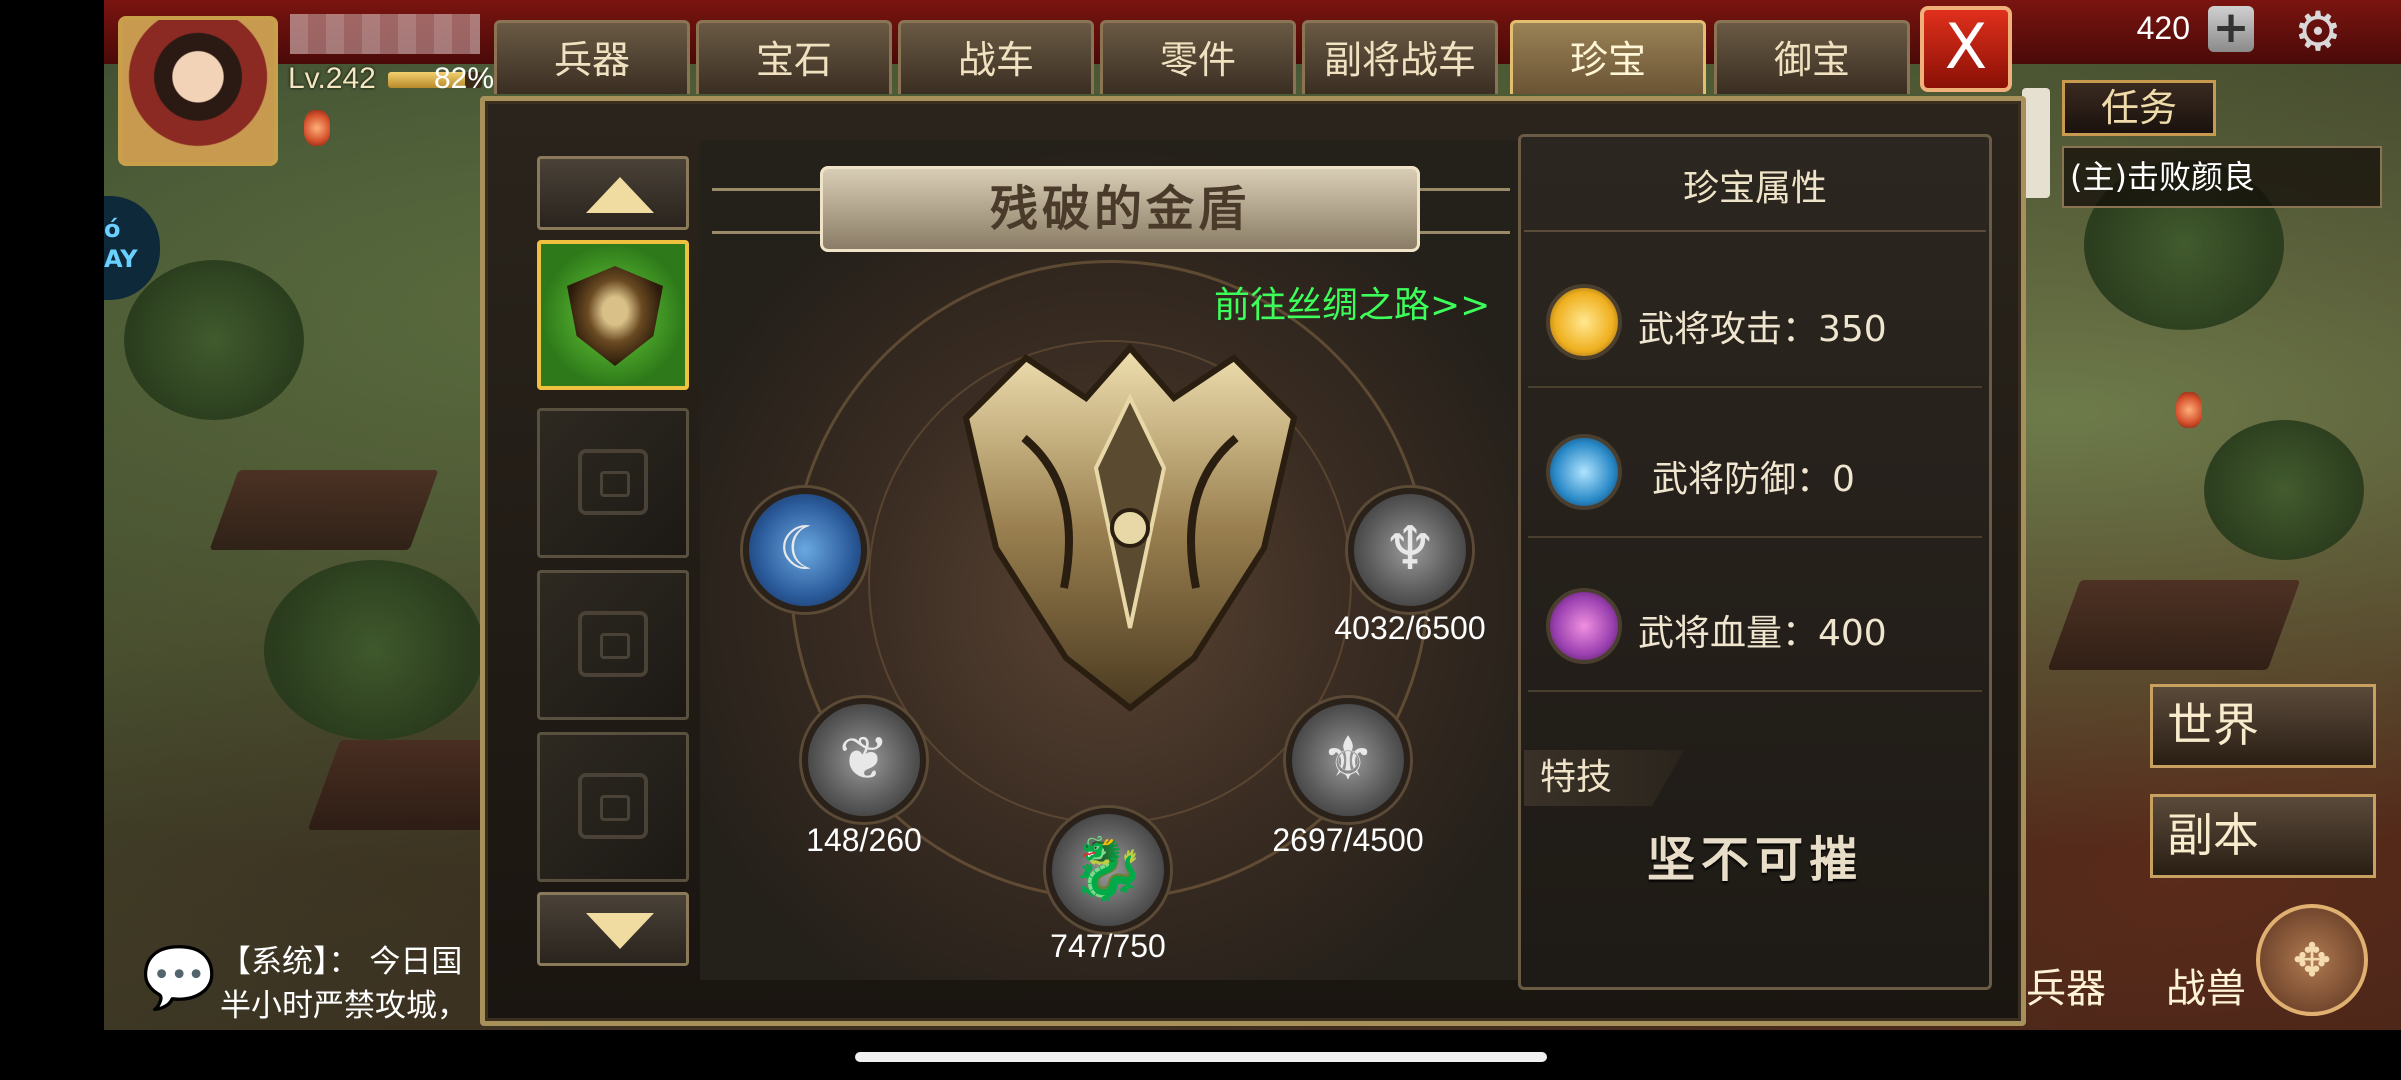 Image resolution: width=2401 pixels, height=1080 pixels. I want to click on player-level: Lv.242, so click(332, 78).